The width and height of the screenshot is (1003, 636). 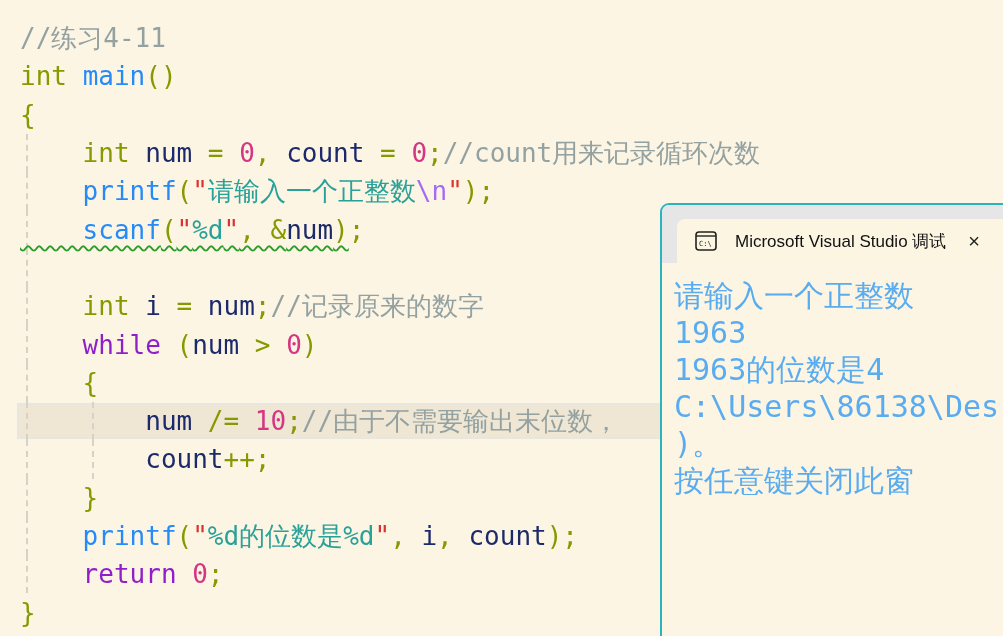 What do you see at coordinates (382, 422) in the screenshot?
I see `code-line: num /= 10;//由于不需要输出末位数，` at bounding box center [382, 422].